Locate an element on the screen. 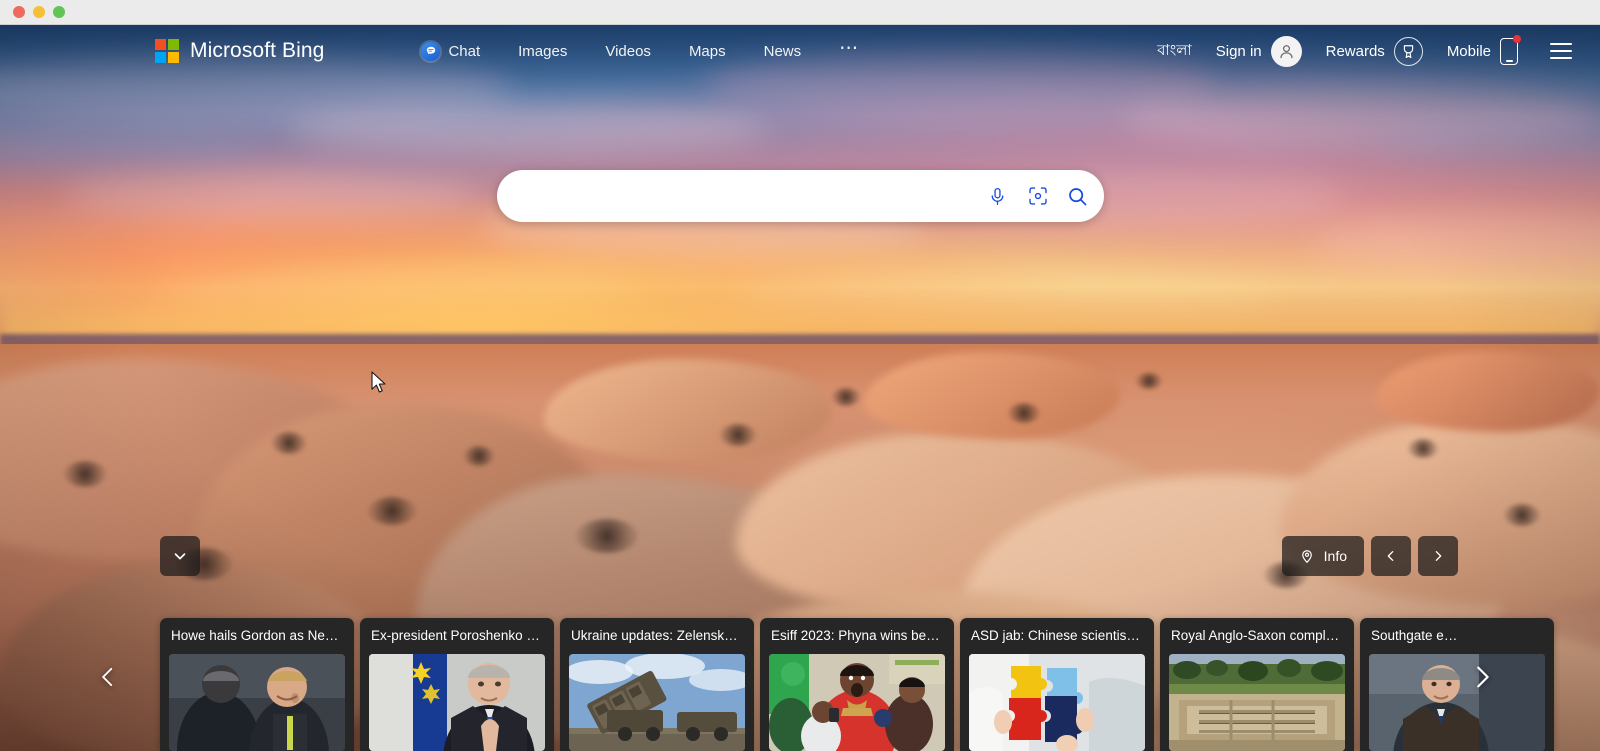 This screenshot has height=751, width=1600. chat-bubble-icon is located at coordinates (431, 51).